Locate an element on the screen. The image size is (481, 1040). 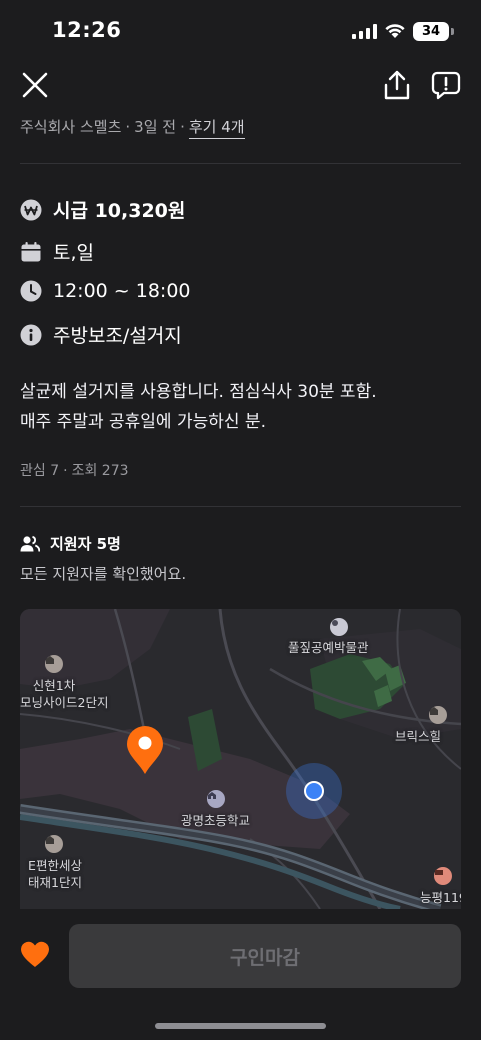
applicants-header: 지원자 5명 is located at coordinates (70, 543).